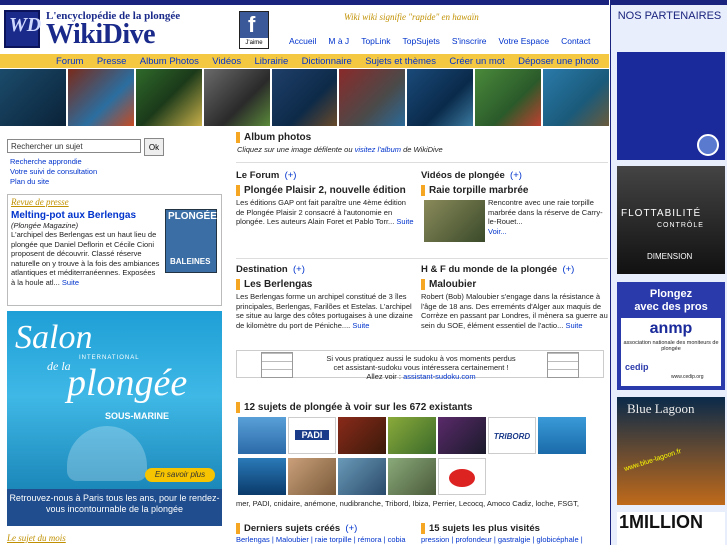 This screenshot has height=545, width=727. I want to click on menu-dictionnaire: Dictionnaire, so click(327, 61).